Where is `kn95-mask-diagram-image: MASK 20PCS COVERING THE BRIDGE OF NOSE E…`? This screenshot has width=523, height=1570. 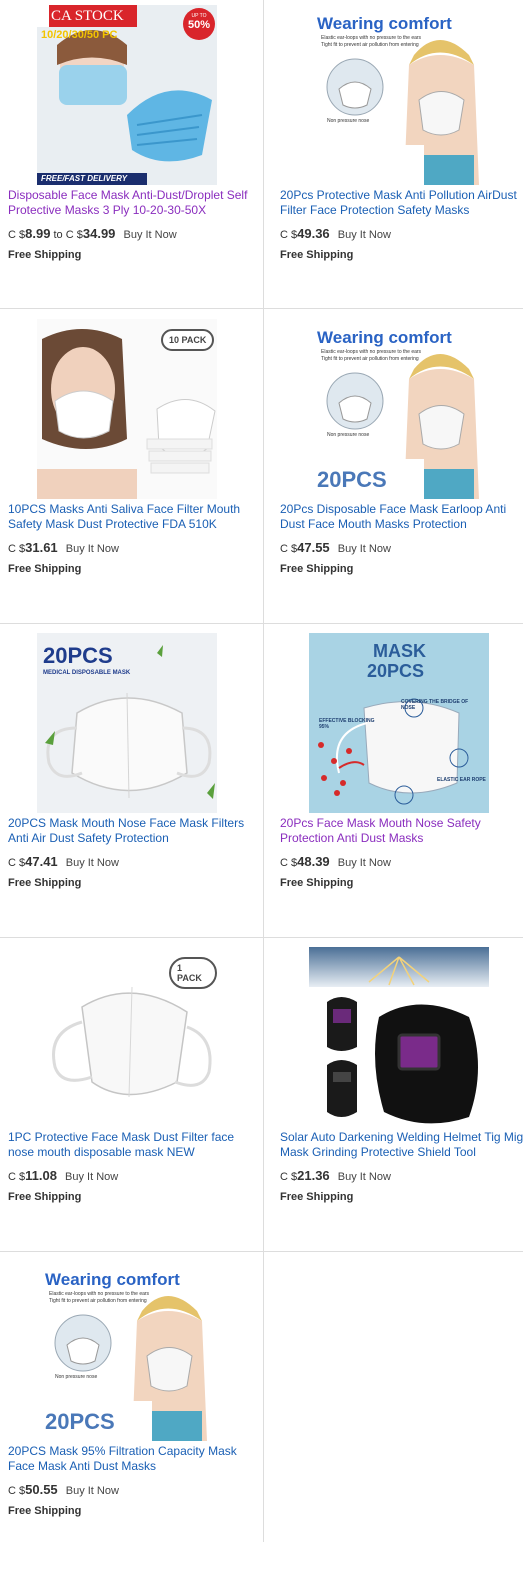
kn95-mask-diagram-image: MASK 20PCS COVERING THE BRIDGE OF NOSE E… is located at coordinates (399, 723).